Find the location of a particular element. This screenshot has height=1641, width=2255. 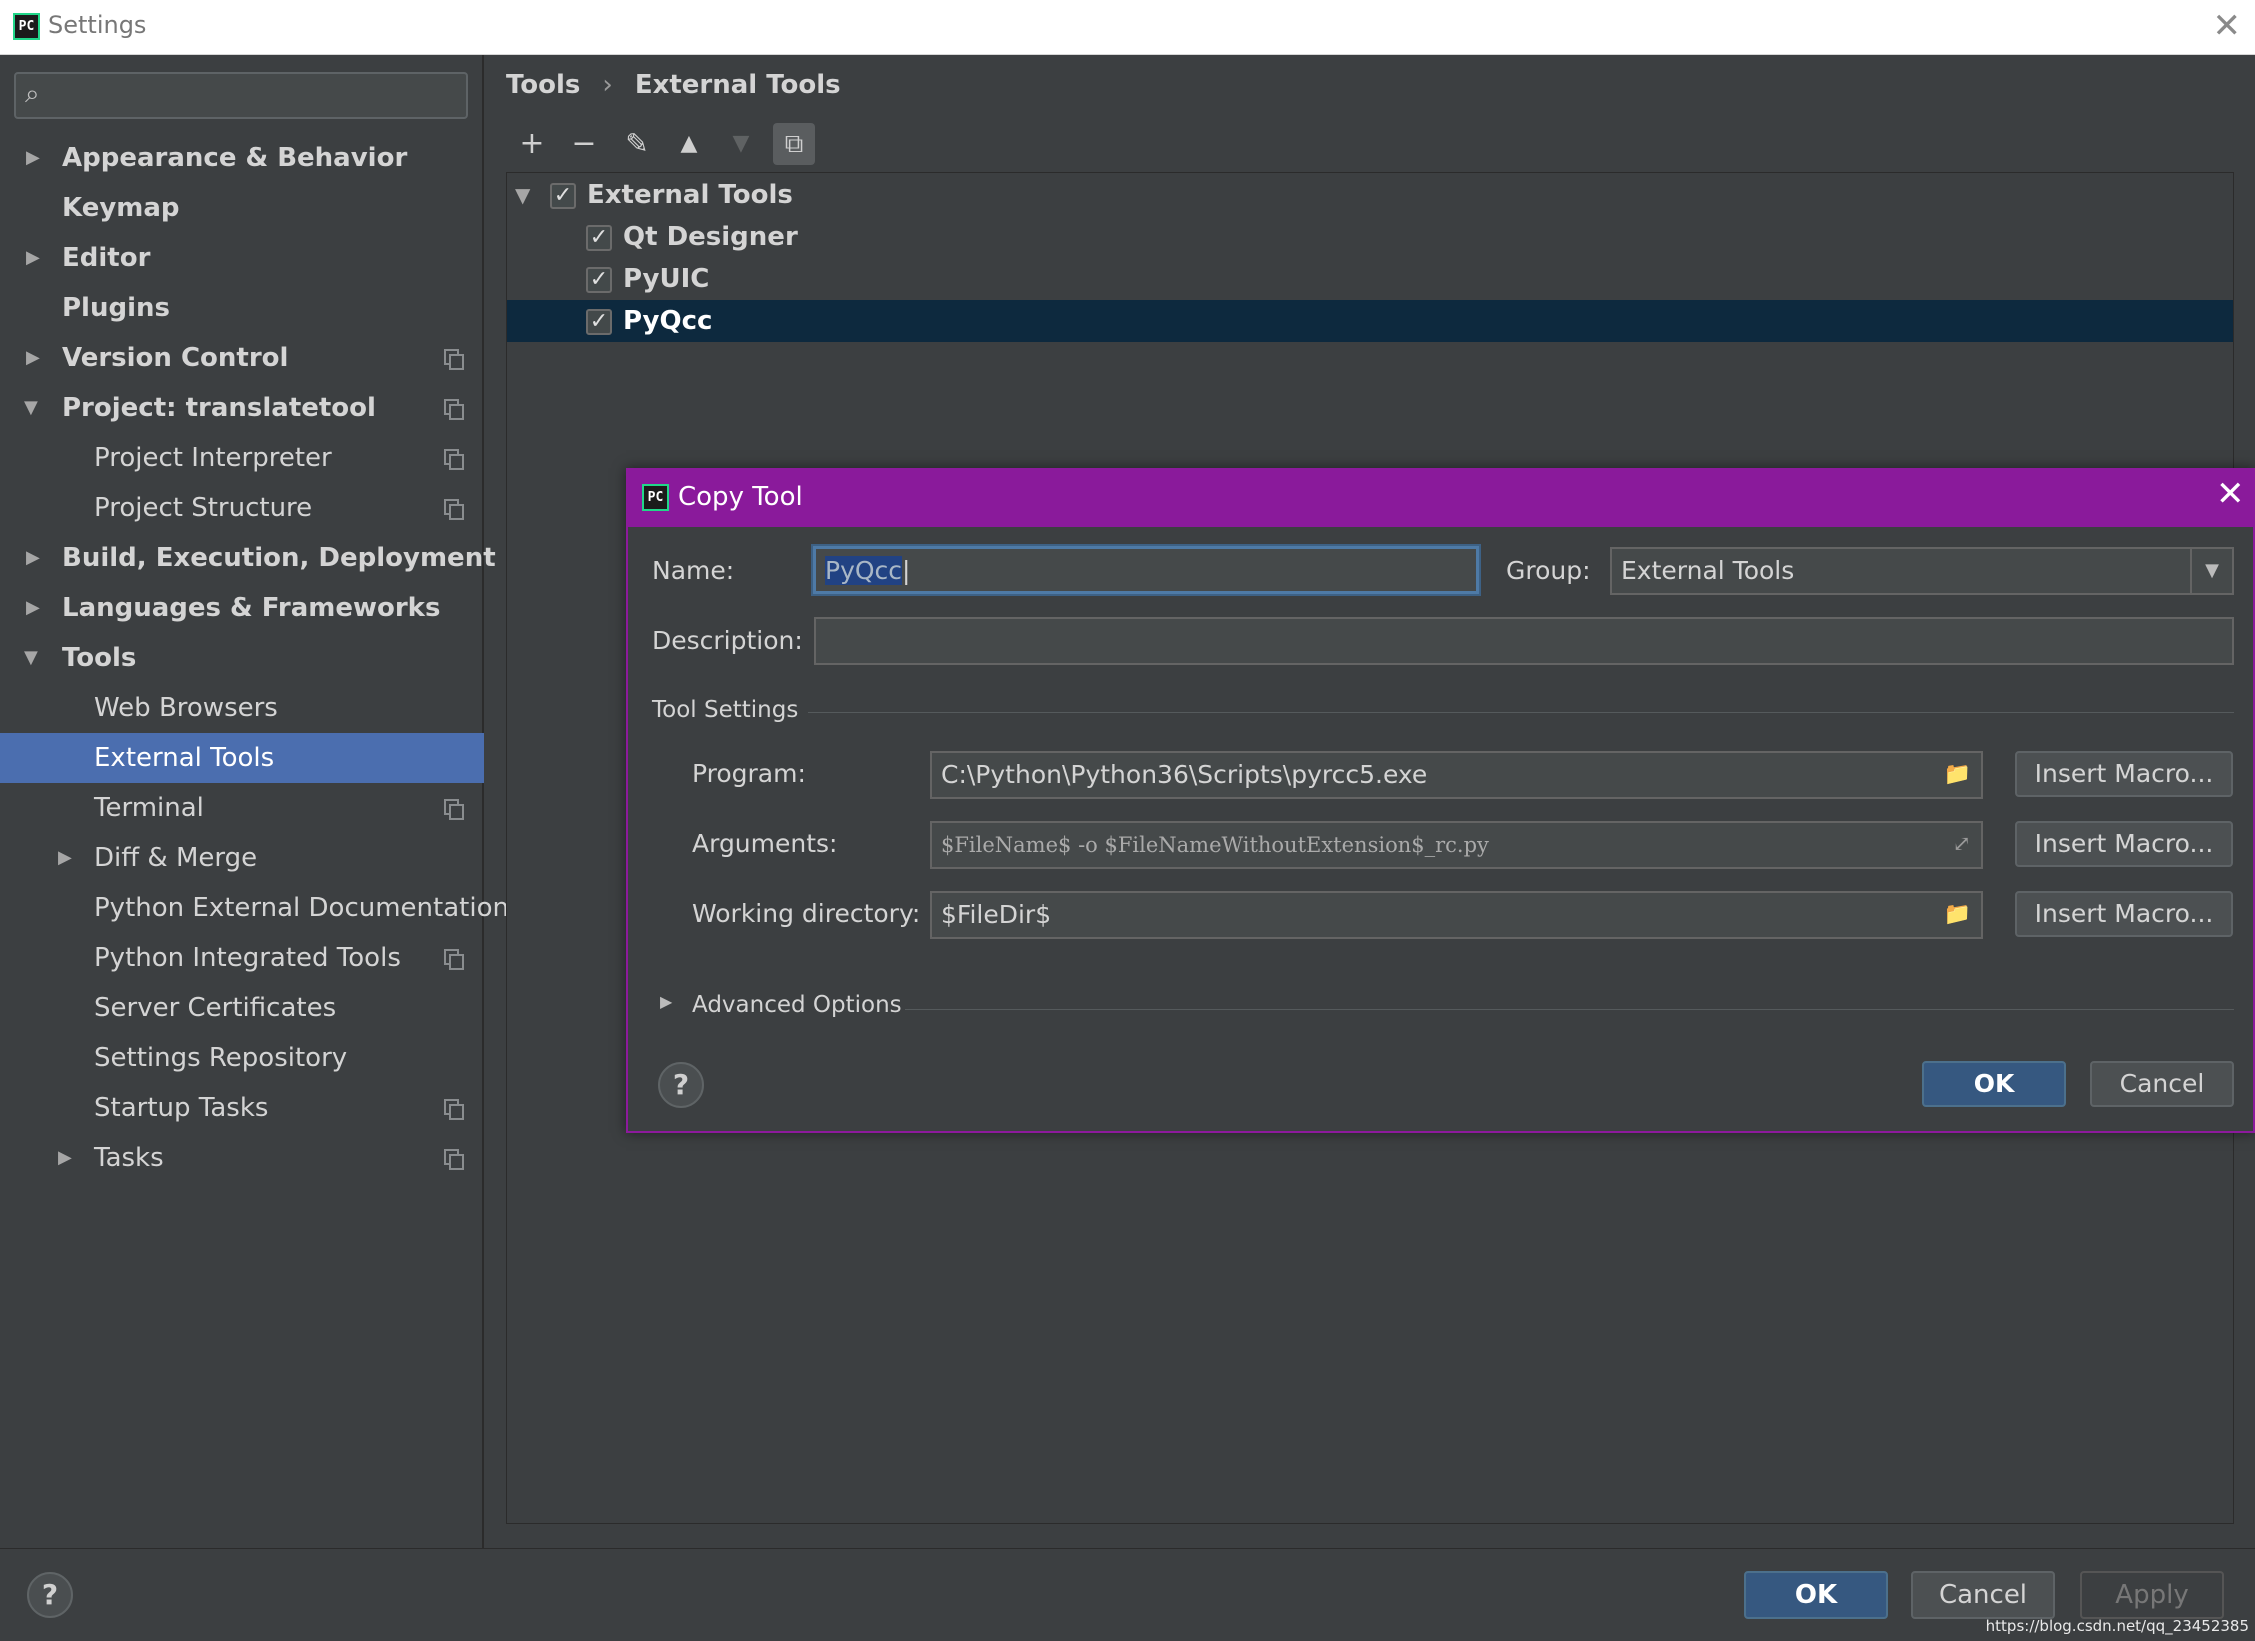

working-directory-input-text: $FileDir$ is located at coordinates (996, 914).